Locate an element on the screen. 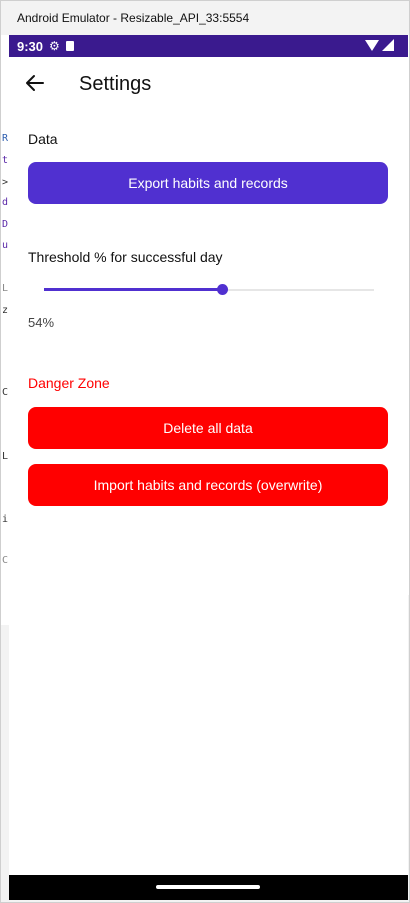 This screenshot has height=903, width=410. home-gesture-handle is located at coordinates (208, 887).